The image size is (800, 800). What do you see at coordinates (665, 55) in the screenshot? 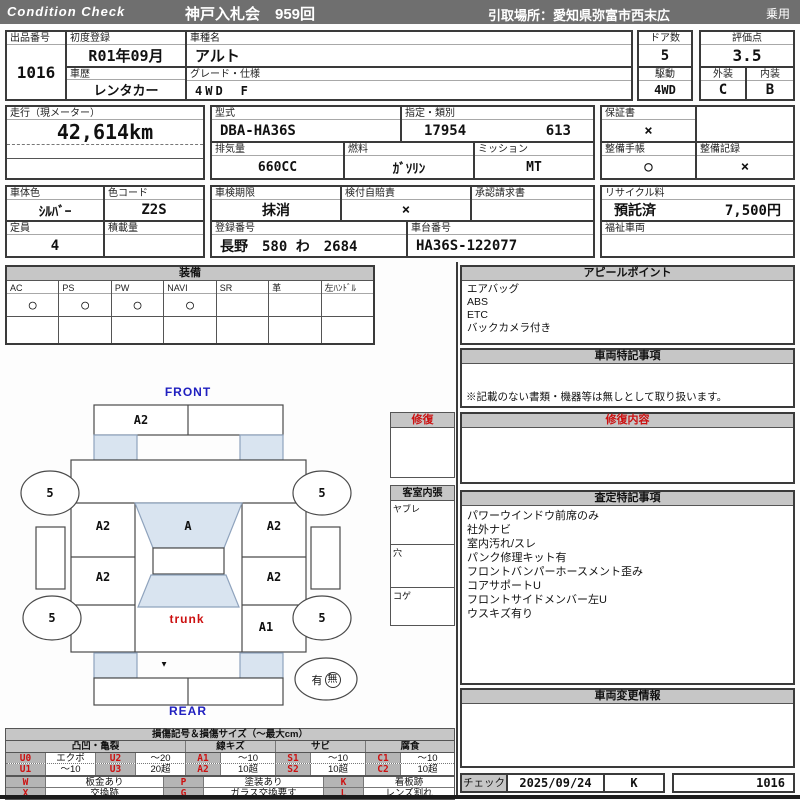
I see `doors-value: 5` at bounding box center [665, 55].